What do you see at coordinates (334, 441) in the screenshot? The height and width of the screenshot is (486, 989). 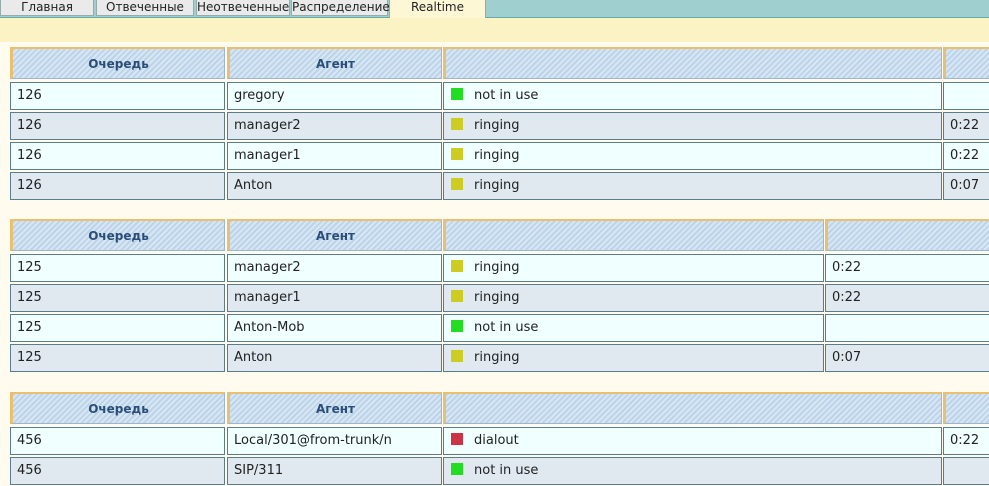 I see `agent-cell: Local/301@from-trunk/n` at bounding box center [334, 441].